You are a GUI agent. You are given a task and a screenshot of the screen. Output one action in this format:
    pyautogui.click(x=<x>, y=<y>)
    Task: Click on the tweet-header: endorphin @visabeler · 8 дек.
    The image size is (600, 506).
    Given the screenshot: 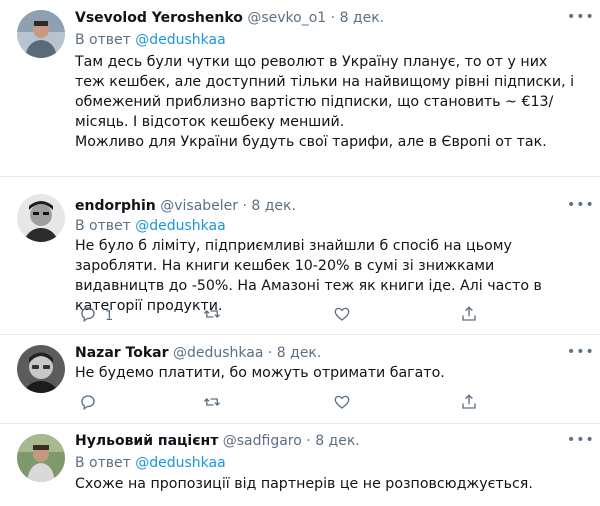 What is the action you would take?
    pyautogui.click(x=185, y=206)
    